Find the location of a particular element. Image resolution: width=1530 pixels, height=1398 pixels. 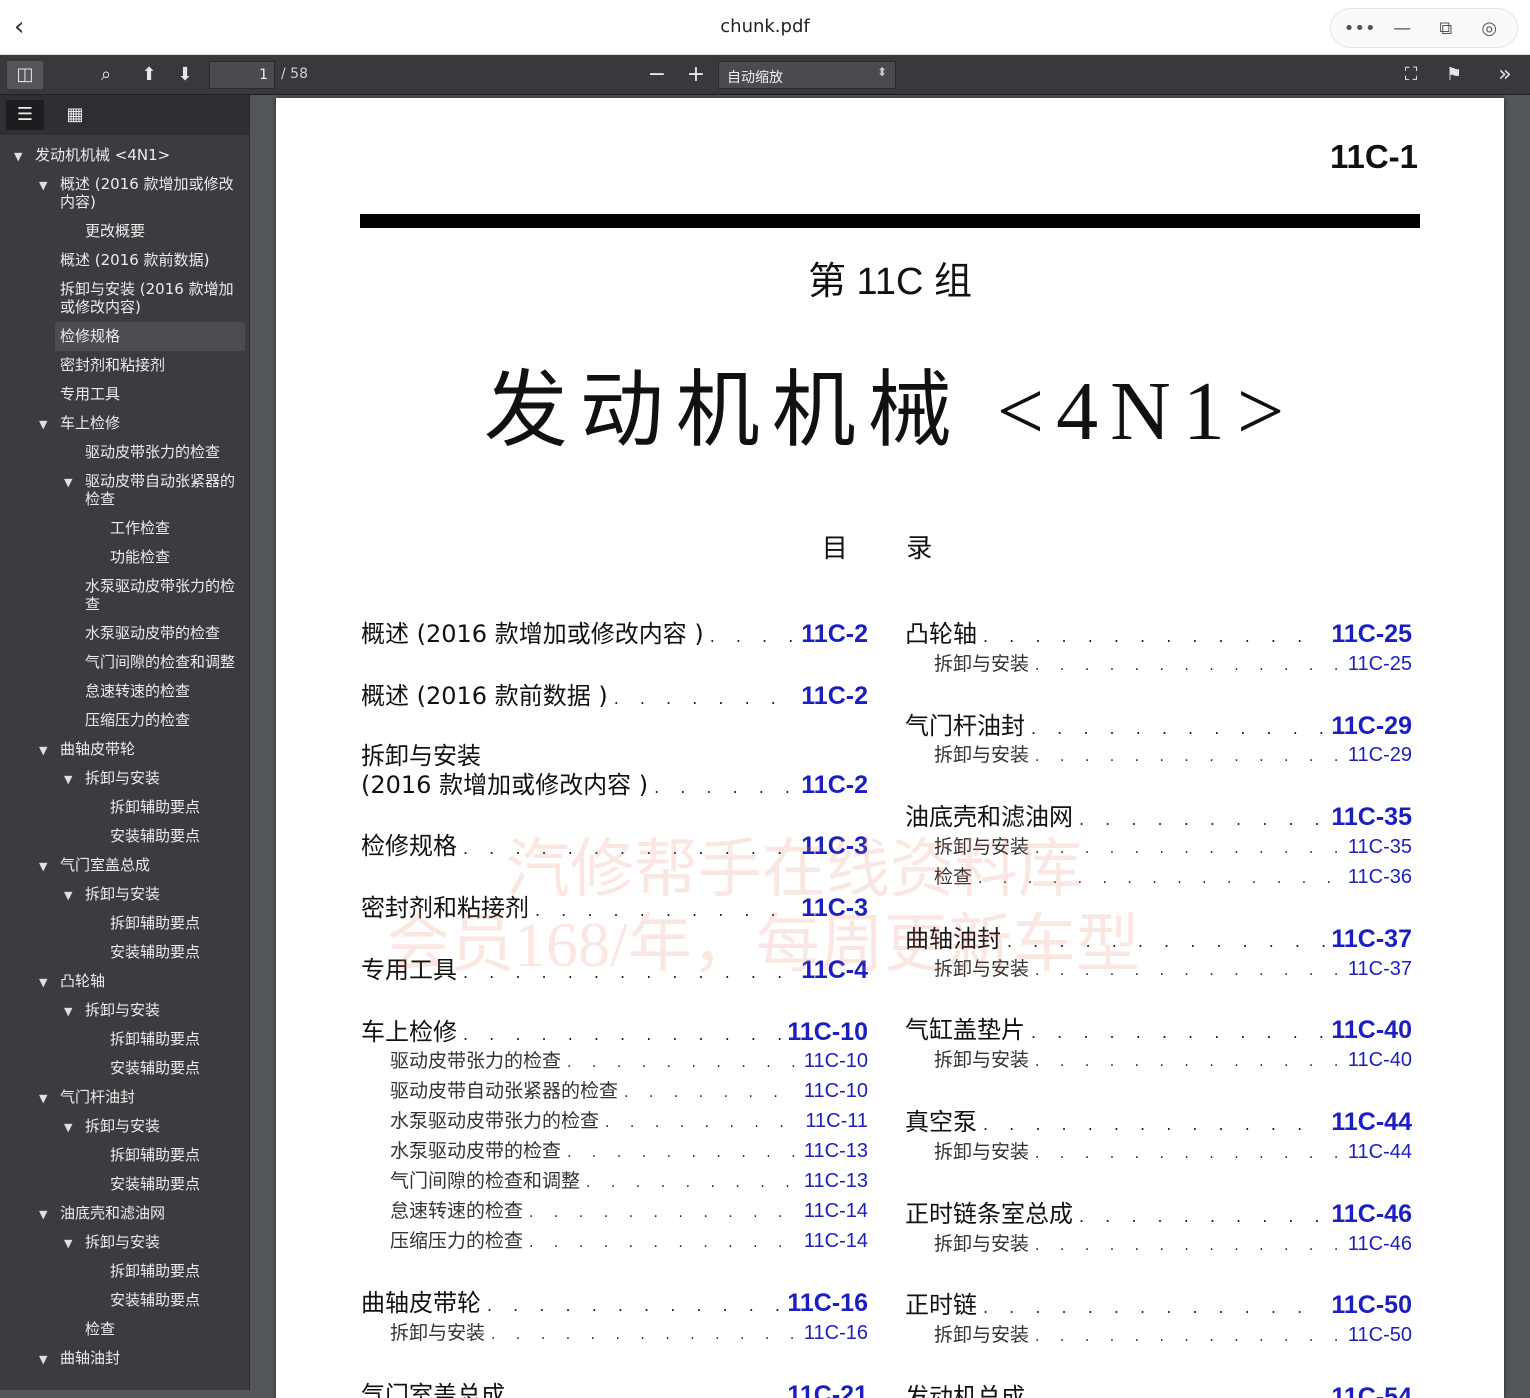

outline-item: 工作检查 is located at coordinates (124, 528).